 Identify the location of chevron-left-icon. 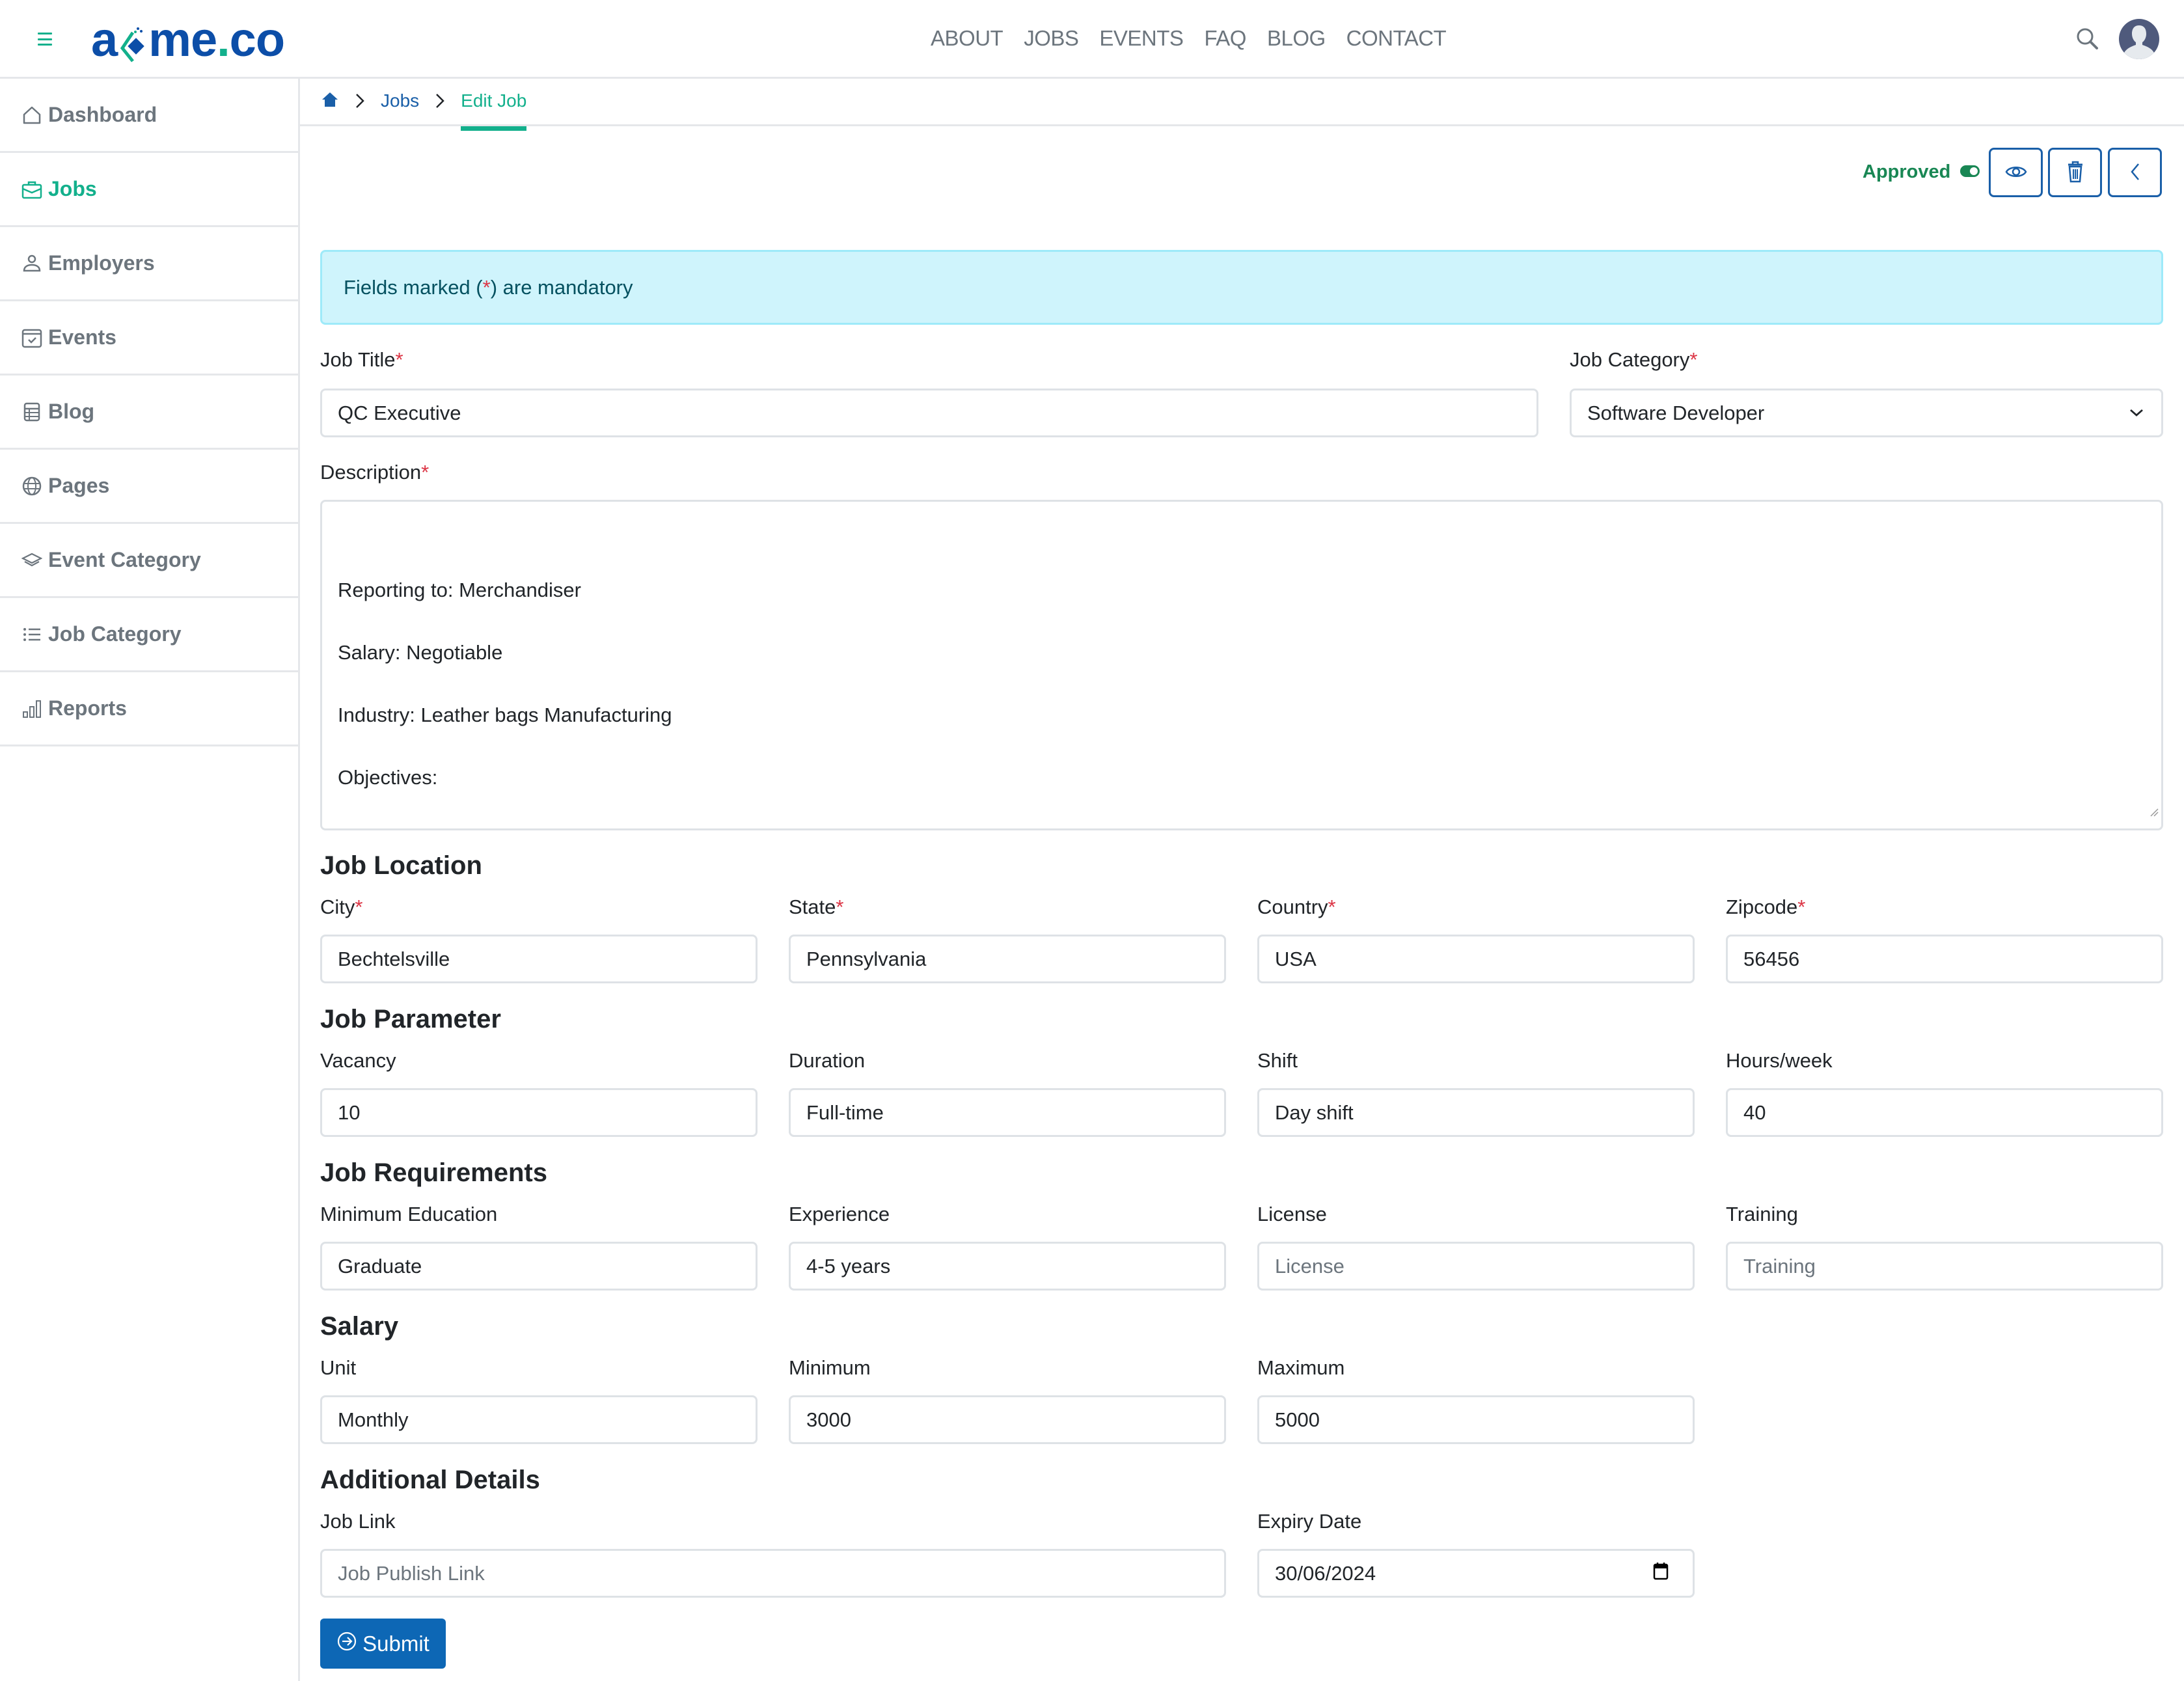
(2135, 173).